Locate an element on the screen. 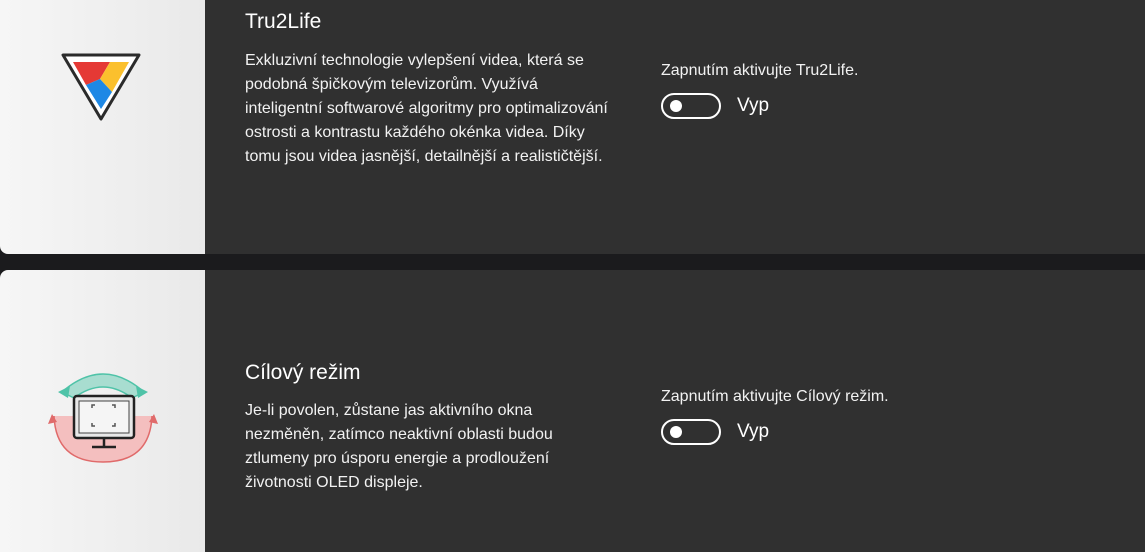 The width and height of the screenshot is (1145, 552). target-mode-icon-panel is located at coordinates (102, 411).